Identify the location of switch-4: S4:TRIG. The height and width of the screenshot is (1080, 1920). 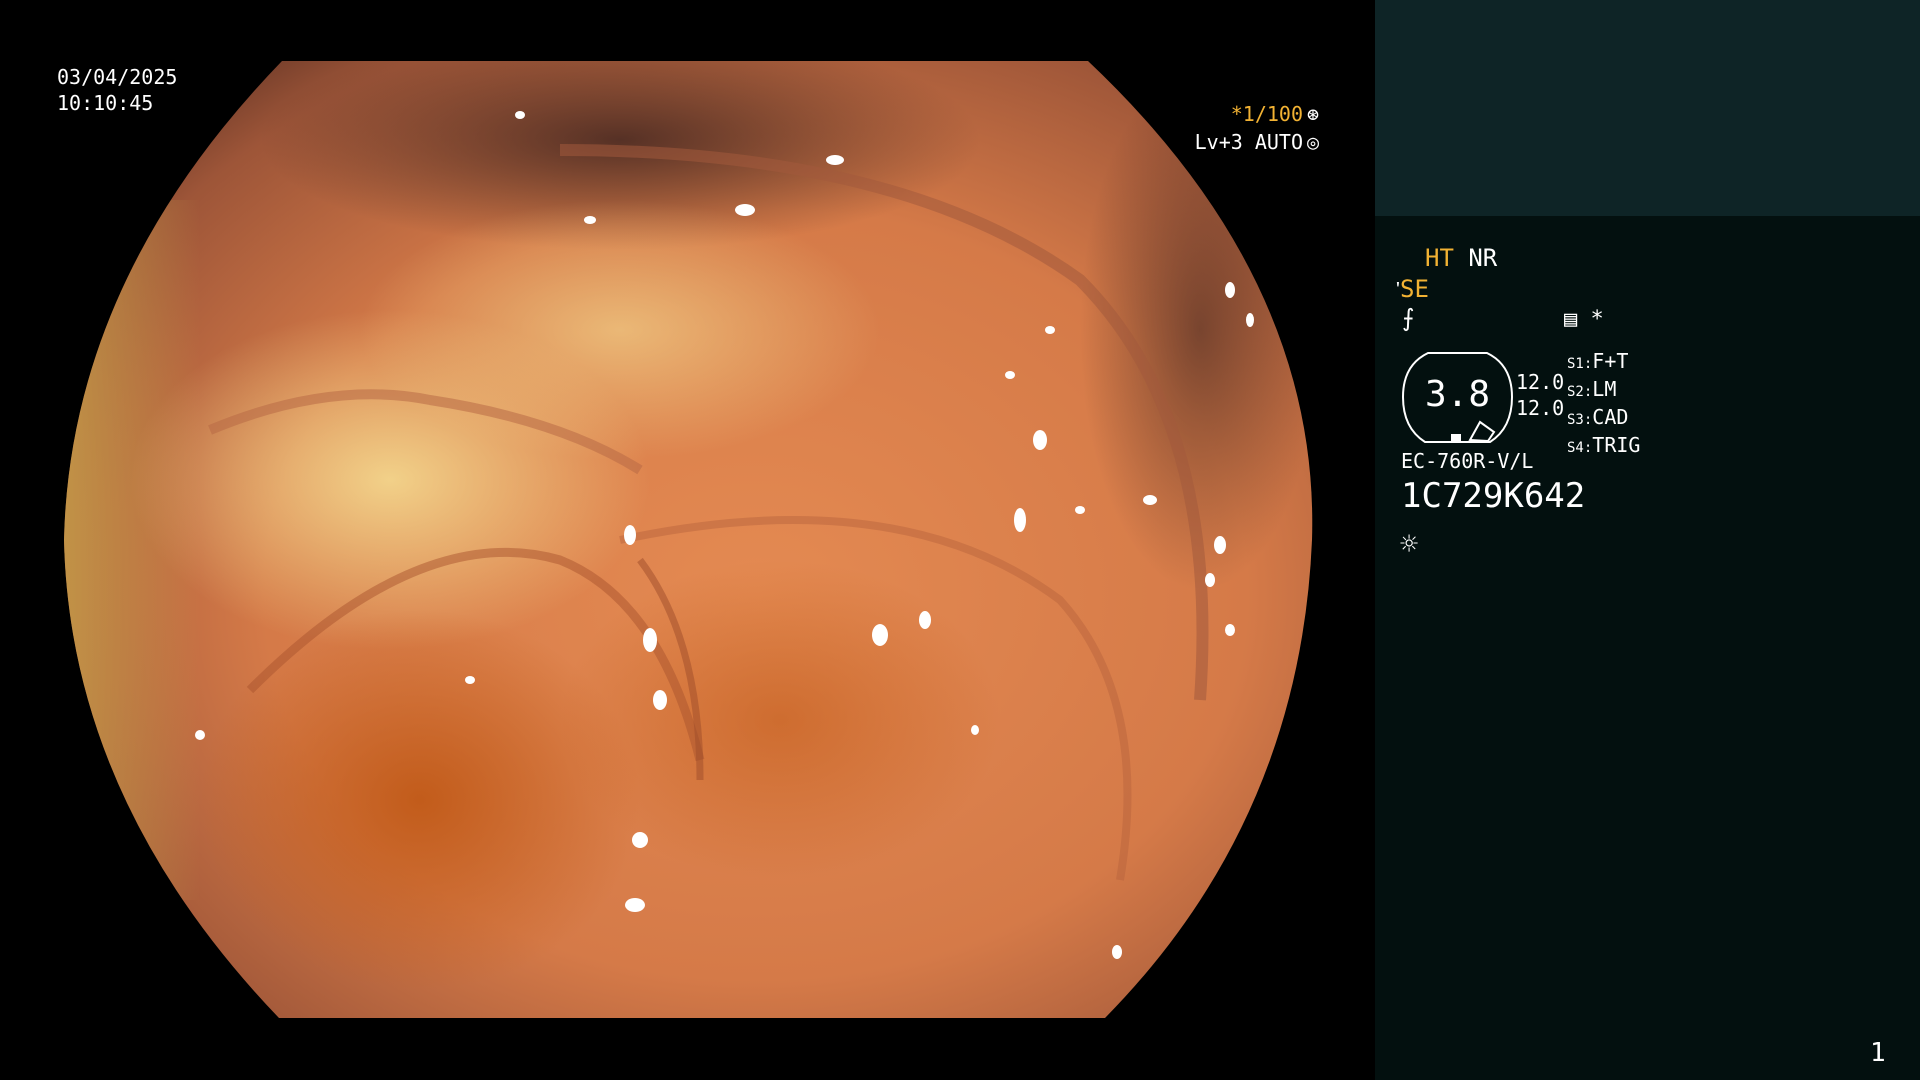
(1603, 447).